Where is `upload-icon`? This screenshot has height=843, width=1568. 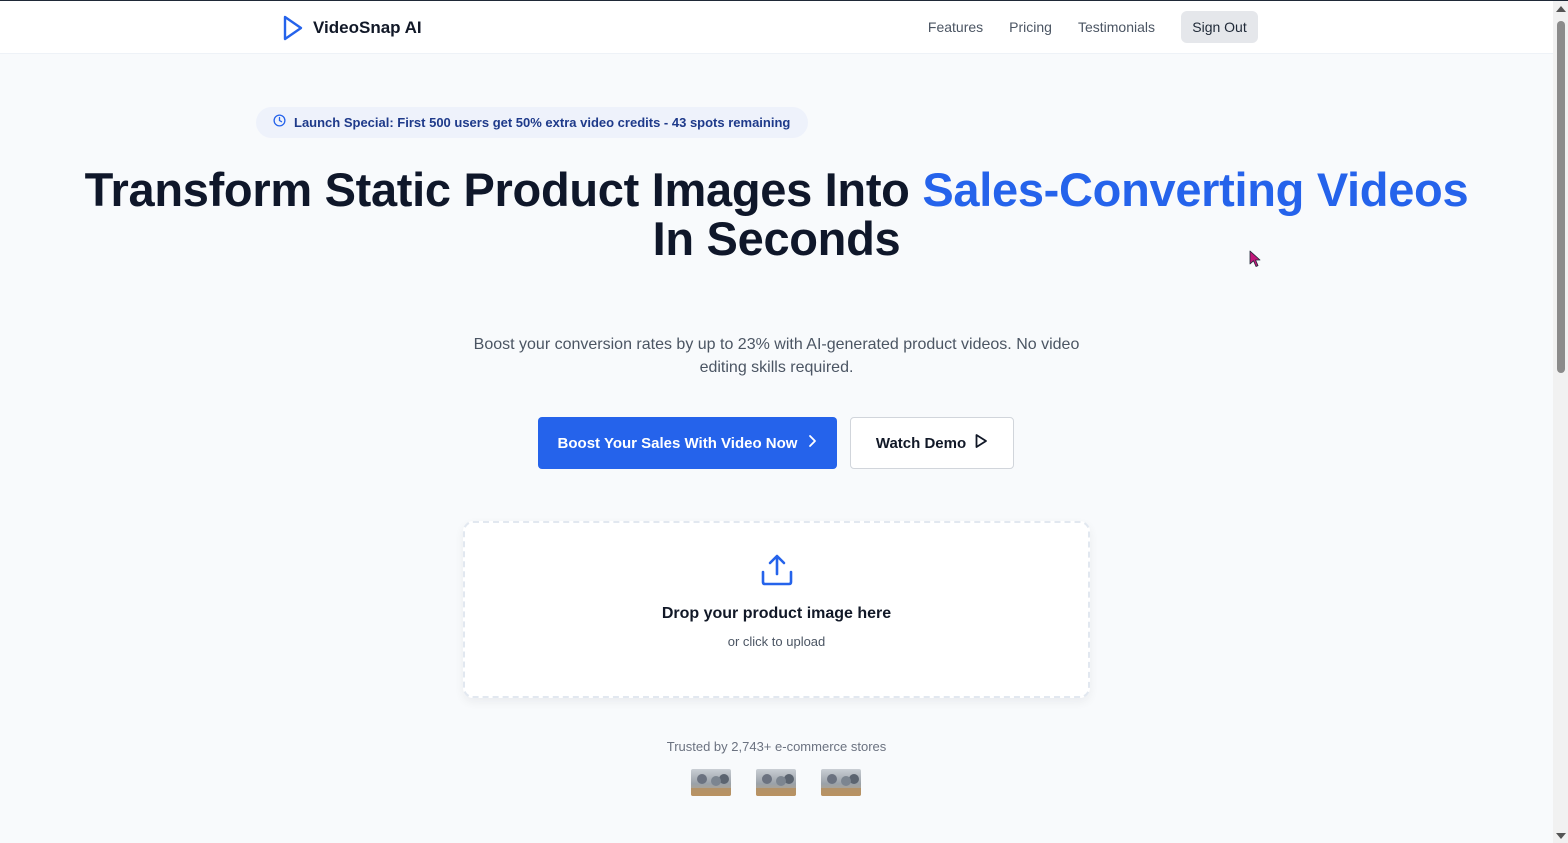
upload-icon is located at coordinates (777, 572).